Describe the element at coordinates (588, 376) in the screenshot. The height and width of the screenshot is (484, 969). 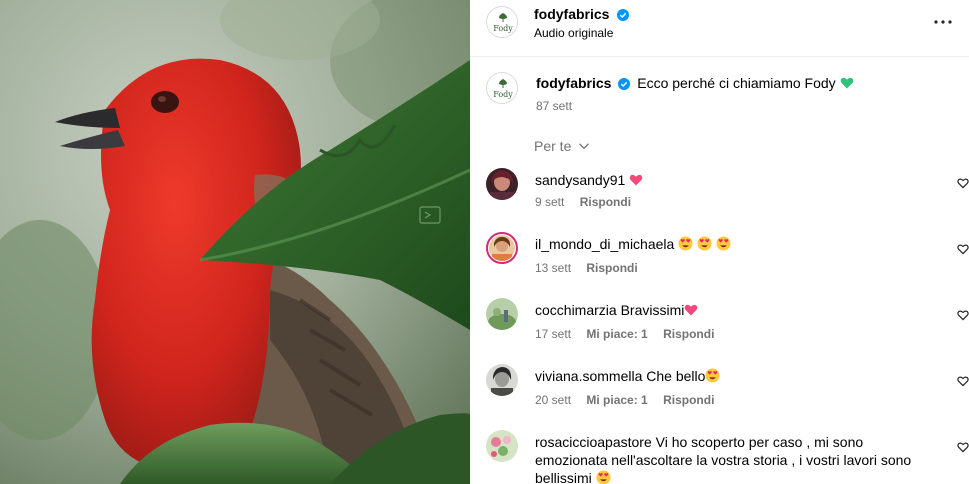
I see `comment-username: viviana.sommella` at that location.